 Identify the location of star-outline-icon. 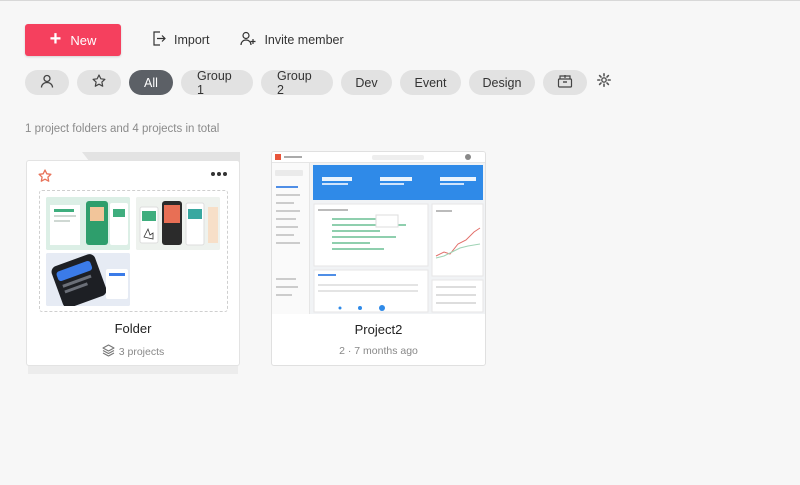
(45, 178).